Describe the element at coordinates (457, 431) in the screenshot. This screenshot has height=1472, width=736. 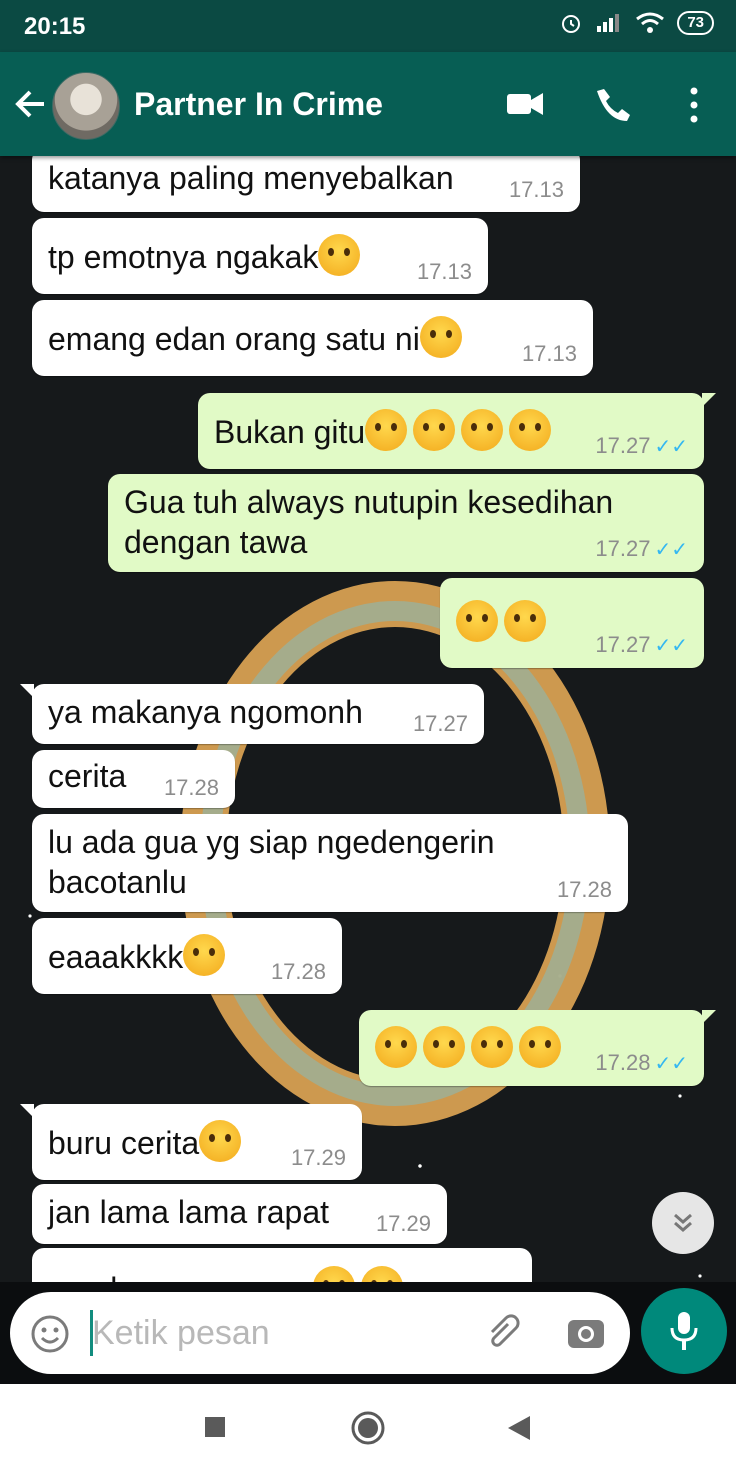
I see `message-outgoing: Bukan gitu 17.27 ✓✓` at that location.